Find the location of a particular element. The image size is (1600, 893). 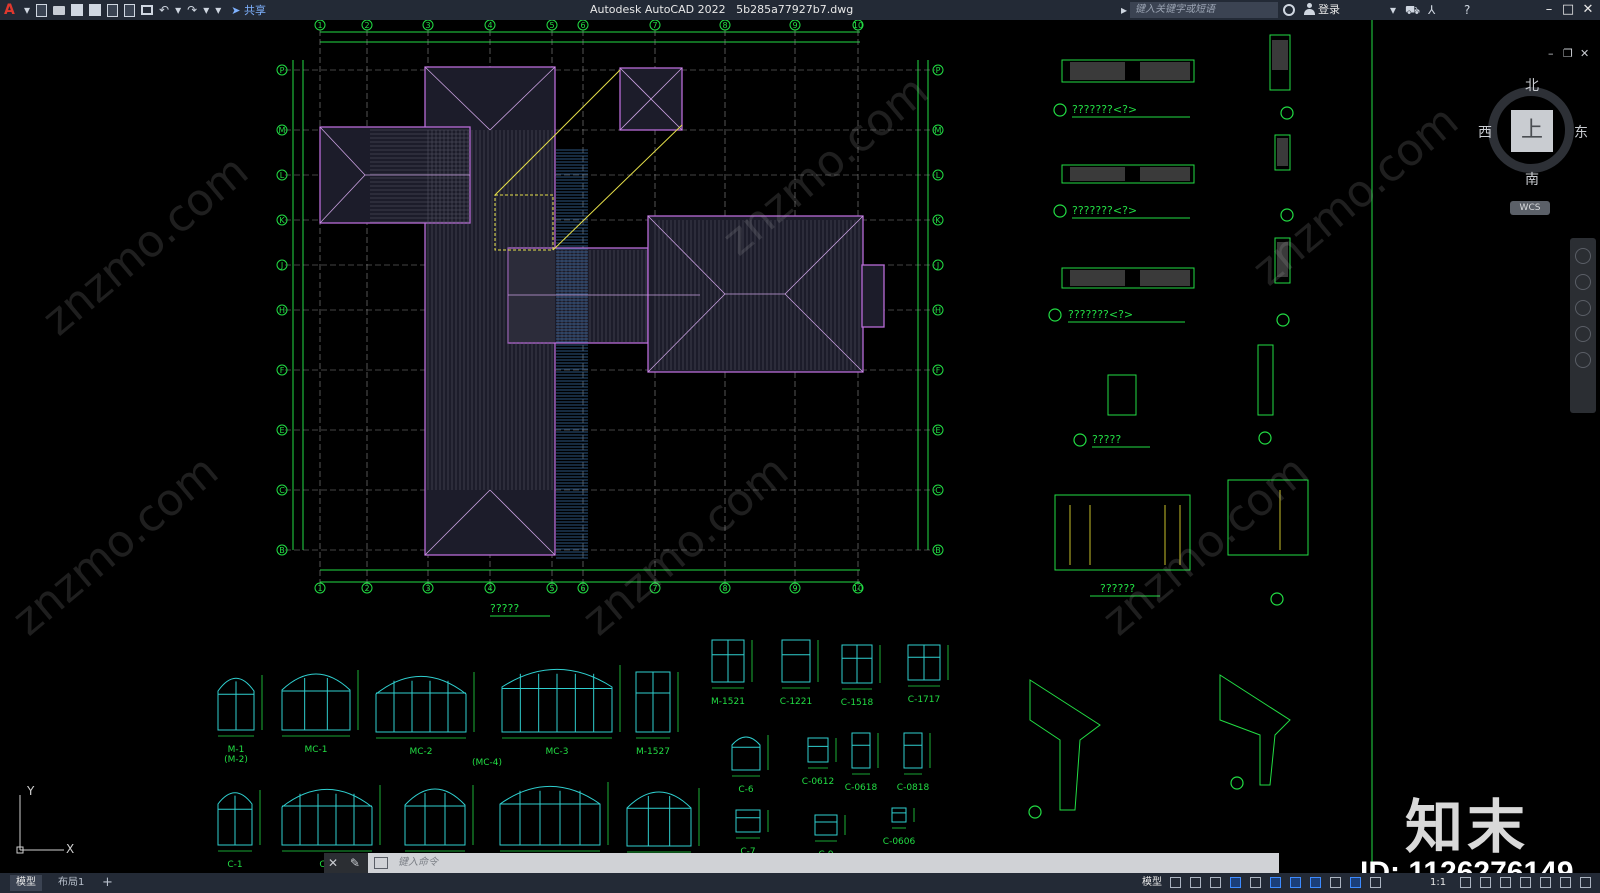

ortho-icon is located at coordinates (1215, 882).